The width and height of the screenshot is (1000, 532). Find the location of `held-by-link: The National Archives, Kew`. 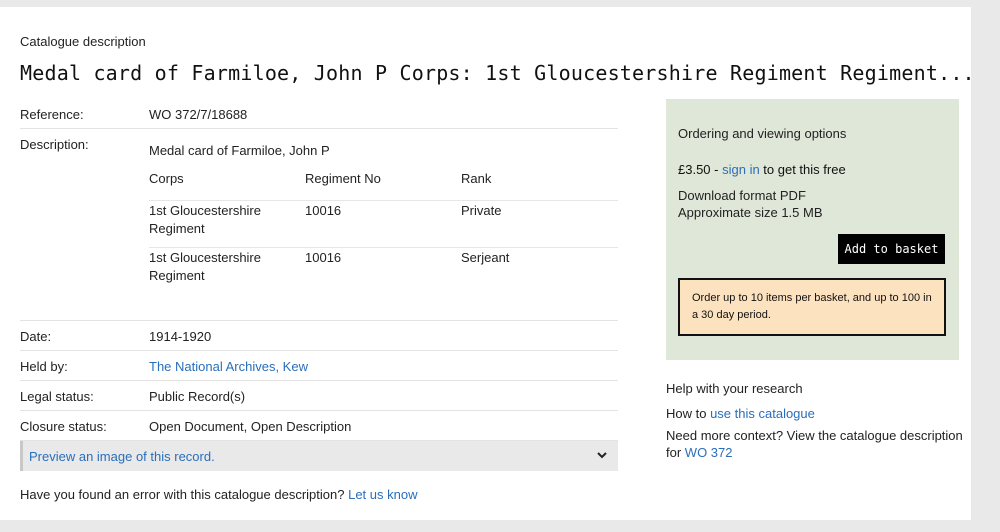

held-by-link: The National Archives, Kew is located at coordinates (228, 366).